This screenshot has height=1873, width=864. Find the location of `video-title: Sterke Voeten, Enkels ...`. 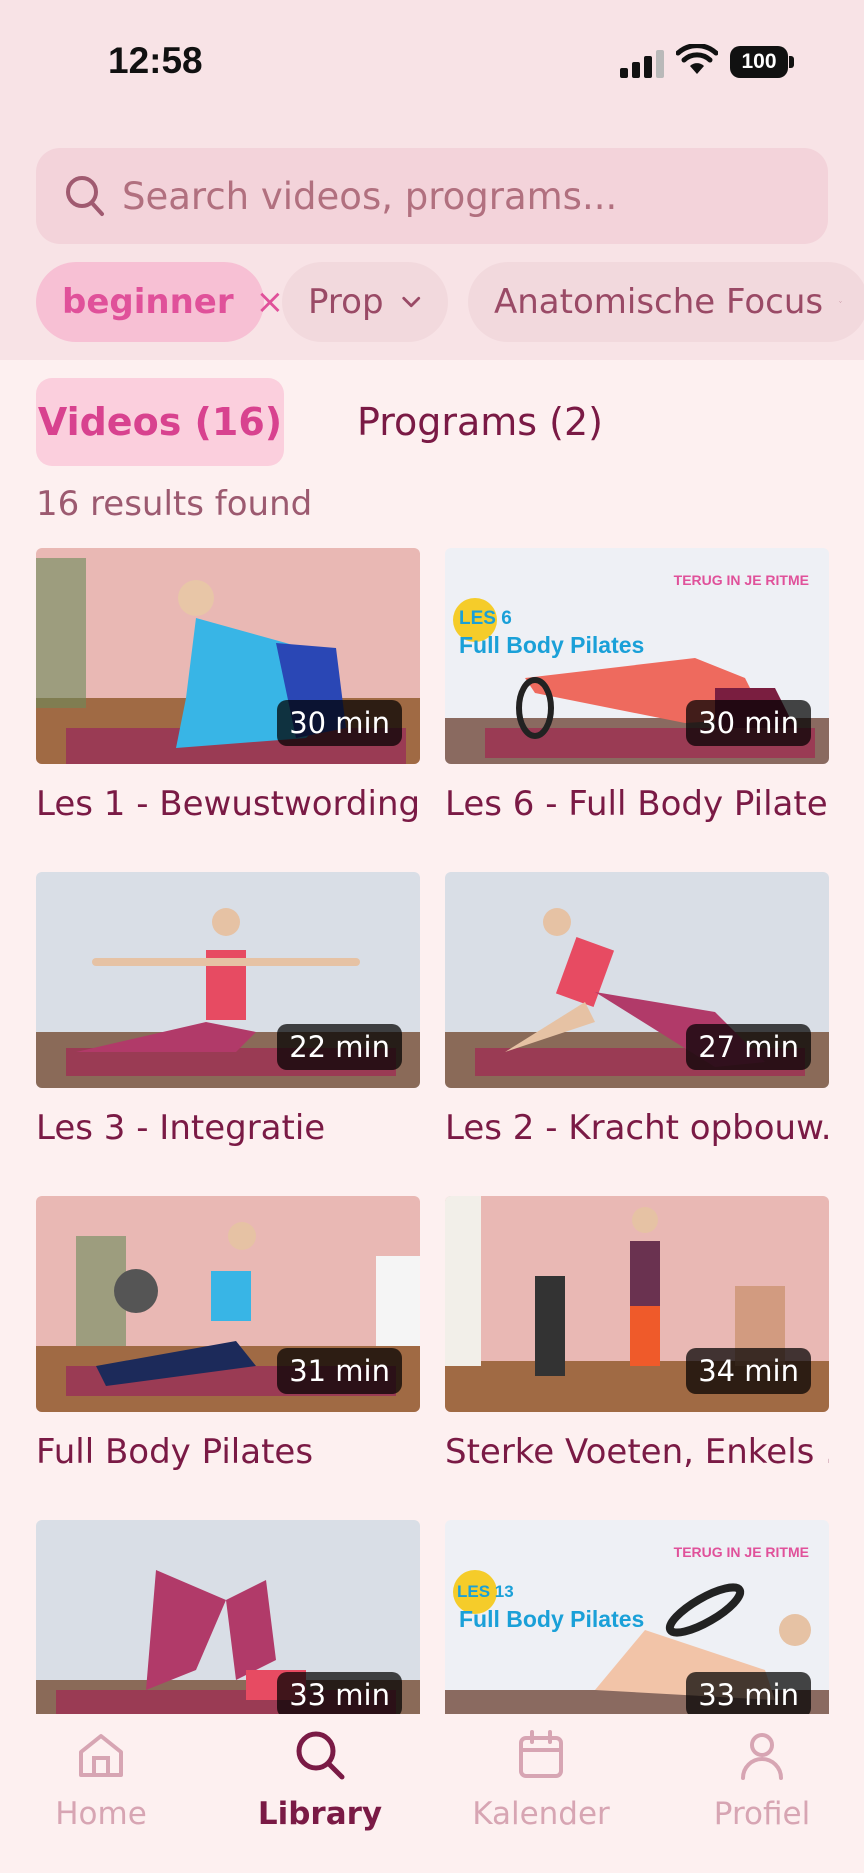

video-title: Sterke Voeten, Enkels ... is located at coordinates (637, 1452).